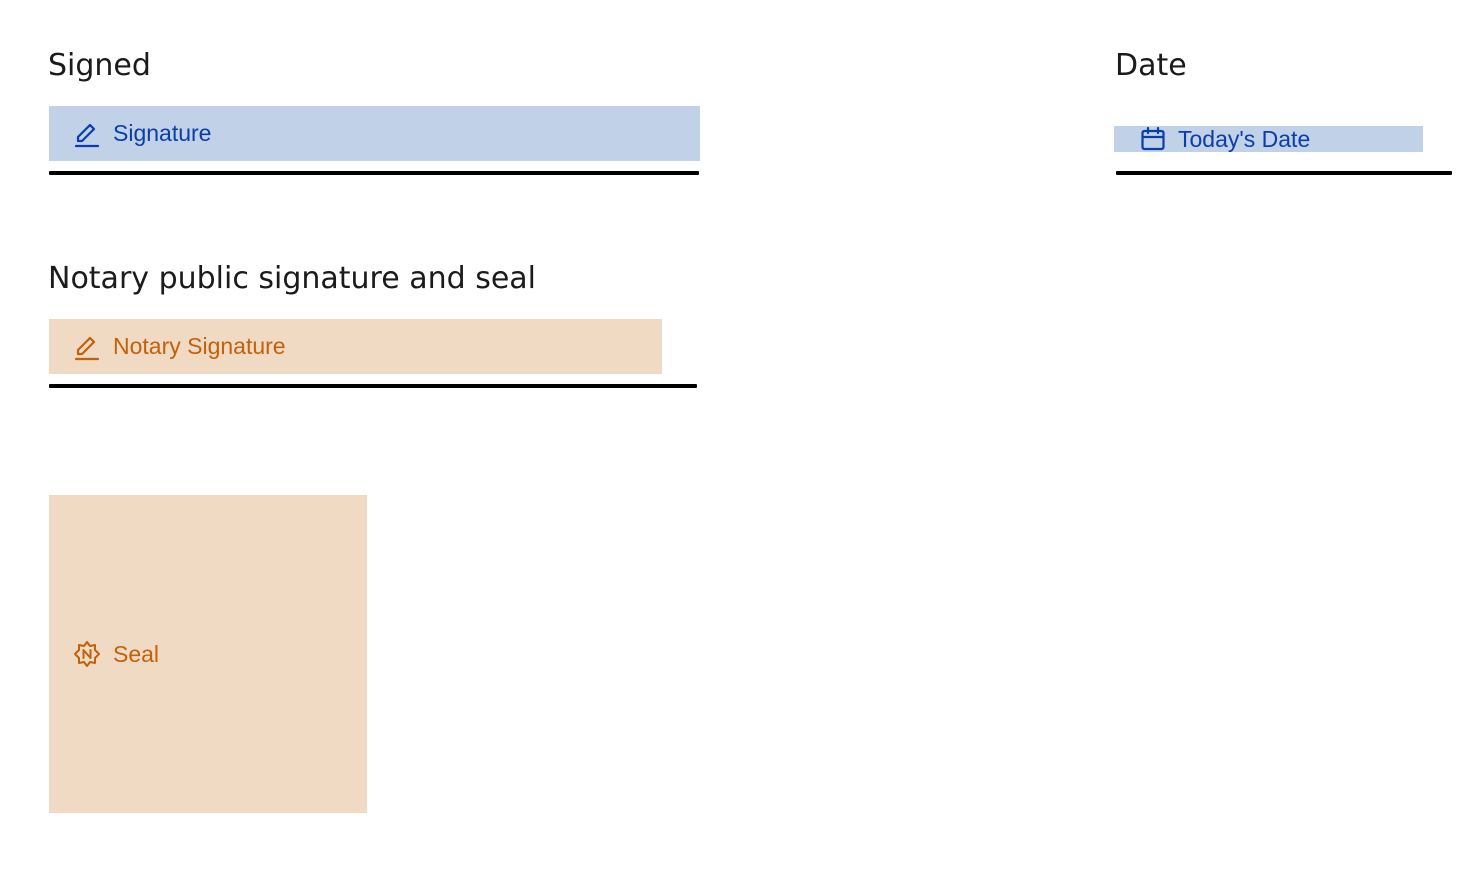 The image size is (1476, 876). What do you see at coordinates (162, 133) in the screenshot?
I see `signature-field-label: Signature` at bounding box center [162, 133].